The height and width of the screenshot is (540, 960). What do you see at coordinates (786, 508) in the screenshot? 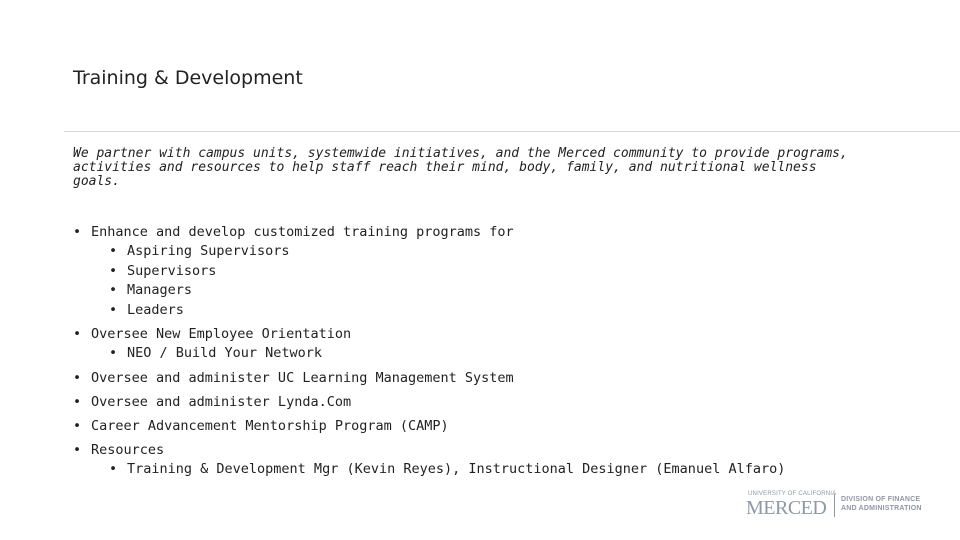
I see `logo-campus-text: MERCED` at bounding box center [786, 508].